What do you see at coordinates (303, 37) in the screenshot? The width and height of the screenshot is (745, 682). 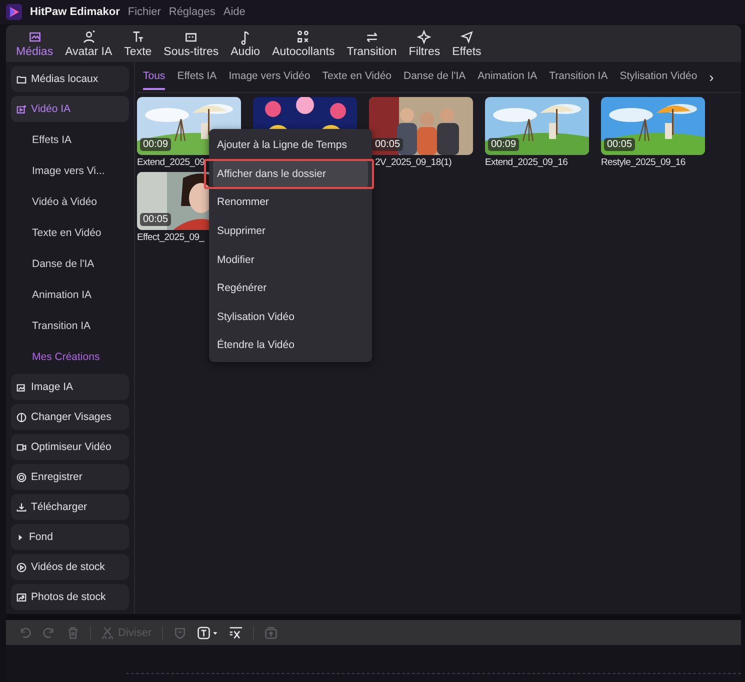 I see `shapes-icon` at bounding box center [303, 37].